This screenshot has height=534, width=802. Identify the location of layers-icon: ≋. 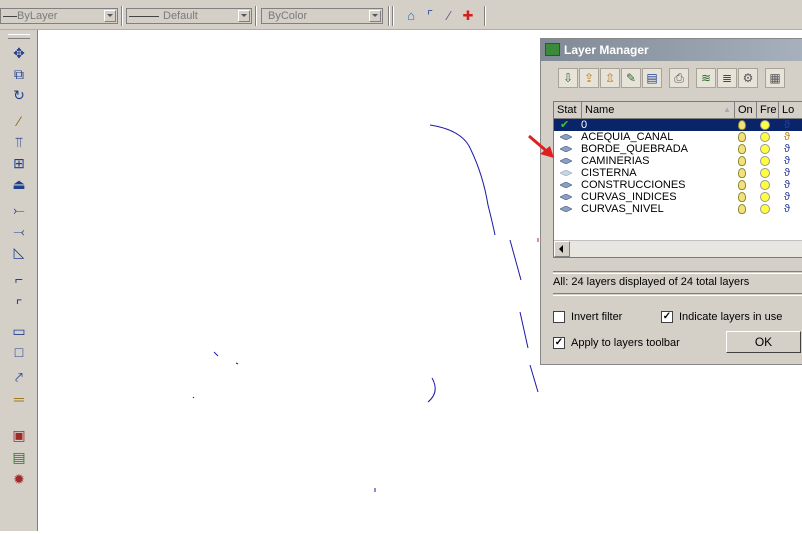
(706, 78).